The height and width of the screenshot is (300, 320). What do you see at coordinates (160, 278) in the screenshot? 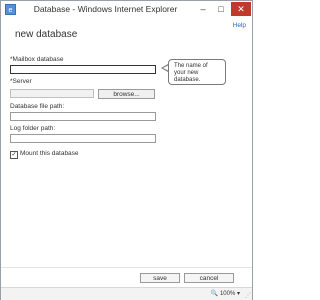
I see `save-button: save` at bounding box center [160, 278].